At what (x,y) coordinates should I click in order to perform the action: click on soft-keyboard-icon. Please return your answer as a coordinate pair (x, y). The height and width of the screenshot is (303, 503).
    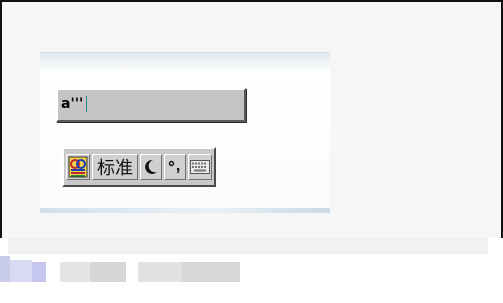
    Looking at the image, I should click on (200, 167).